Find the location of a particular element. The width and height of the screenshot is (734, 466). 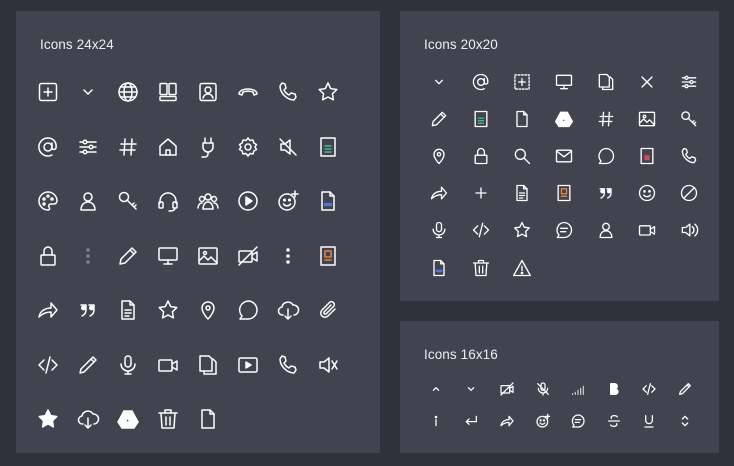

pencil-icon is located at coordinates (128, 256).